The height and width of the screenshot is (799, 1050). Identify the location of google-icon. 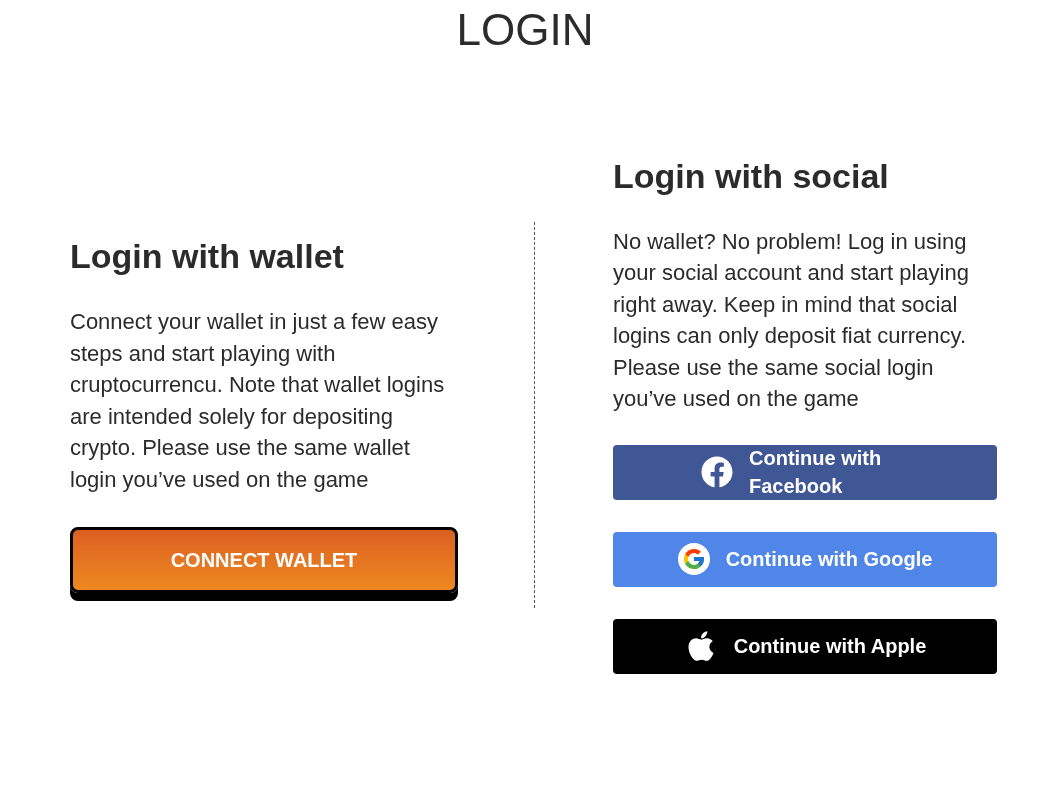
(693, 559).